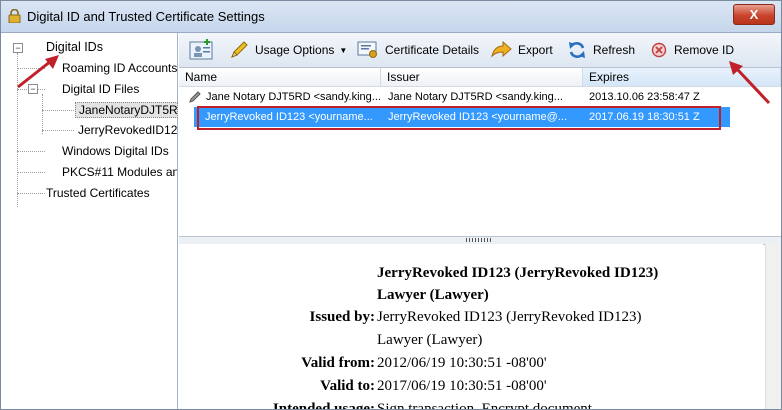  What do you see at coordinates (659, 50) in the screenshot?
I see `remove-icon` at bounding box center [659, 50].